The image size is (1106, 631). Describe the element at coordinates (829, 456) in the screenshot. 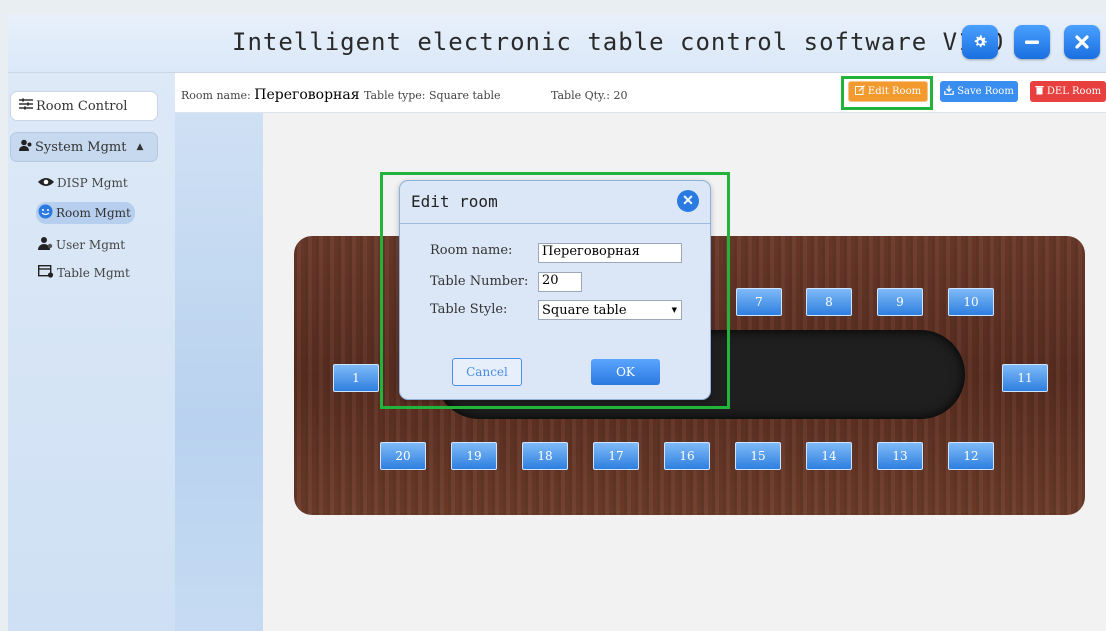

I see `seat-button: 14` at that location.